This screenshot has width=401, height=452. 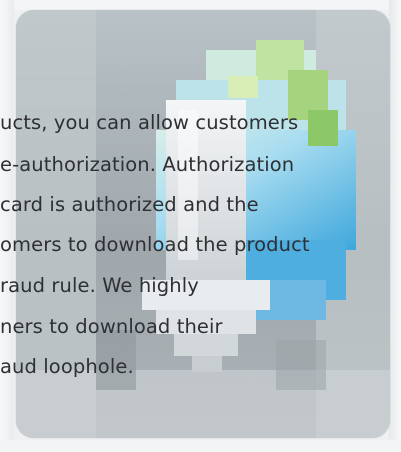 What do you see at coordinates (200, 5) in the screenshot?
I see `frame-top-edge` at bounding box center [200, 5].